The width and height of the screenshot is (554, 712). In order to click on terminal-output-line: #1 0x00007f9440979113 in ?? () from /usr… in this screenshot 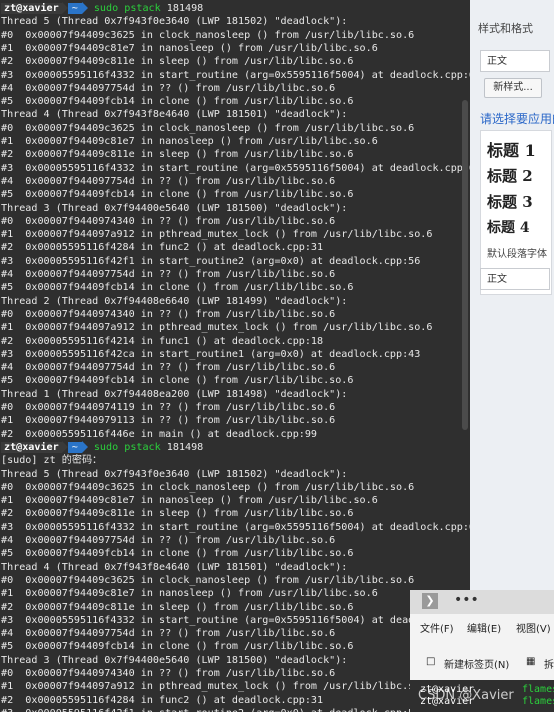, I will do `click(168, 421)`.